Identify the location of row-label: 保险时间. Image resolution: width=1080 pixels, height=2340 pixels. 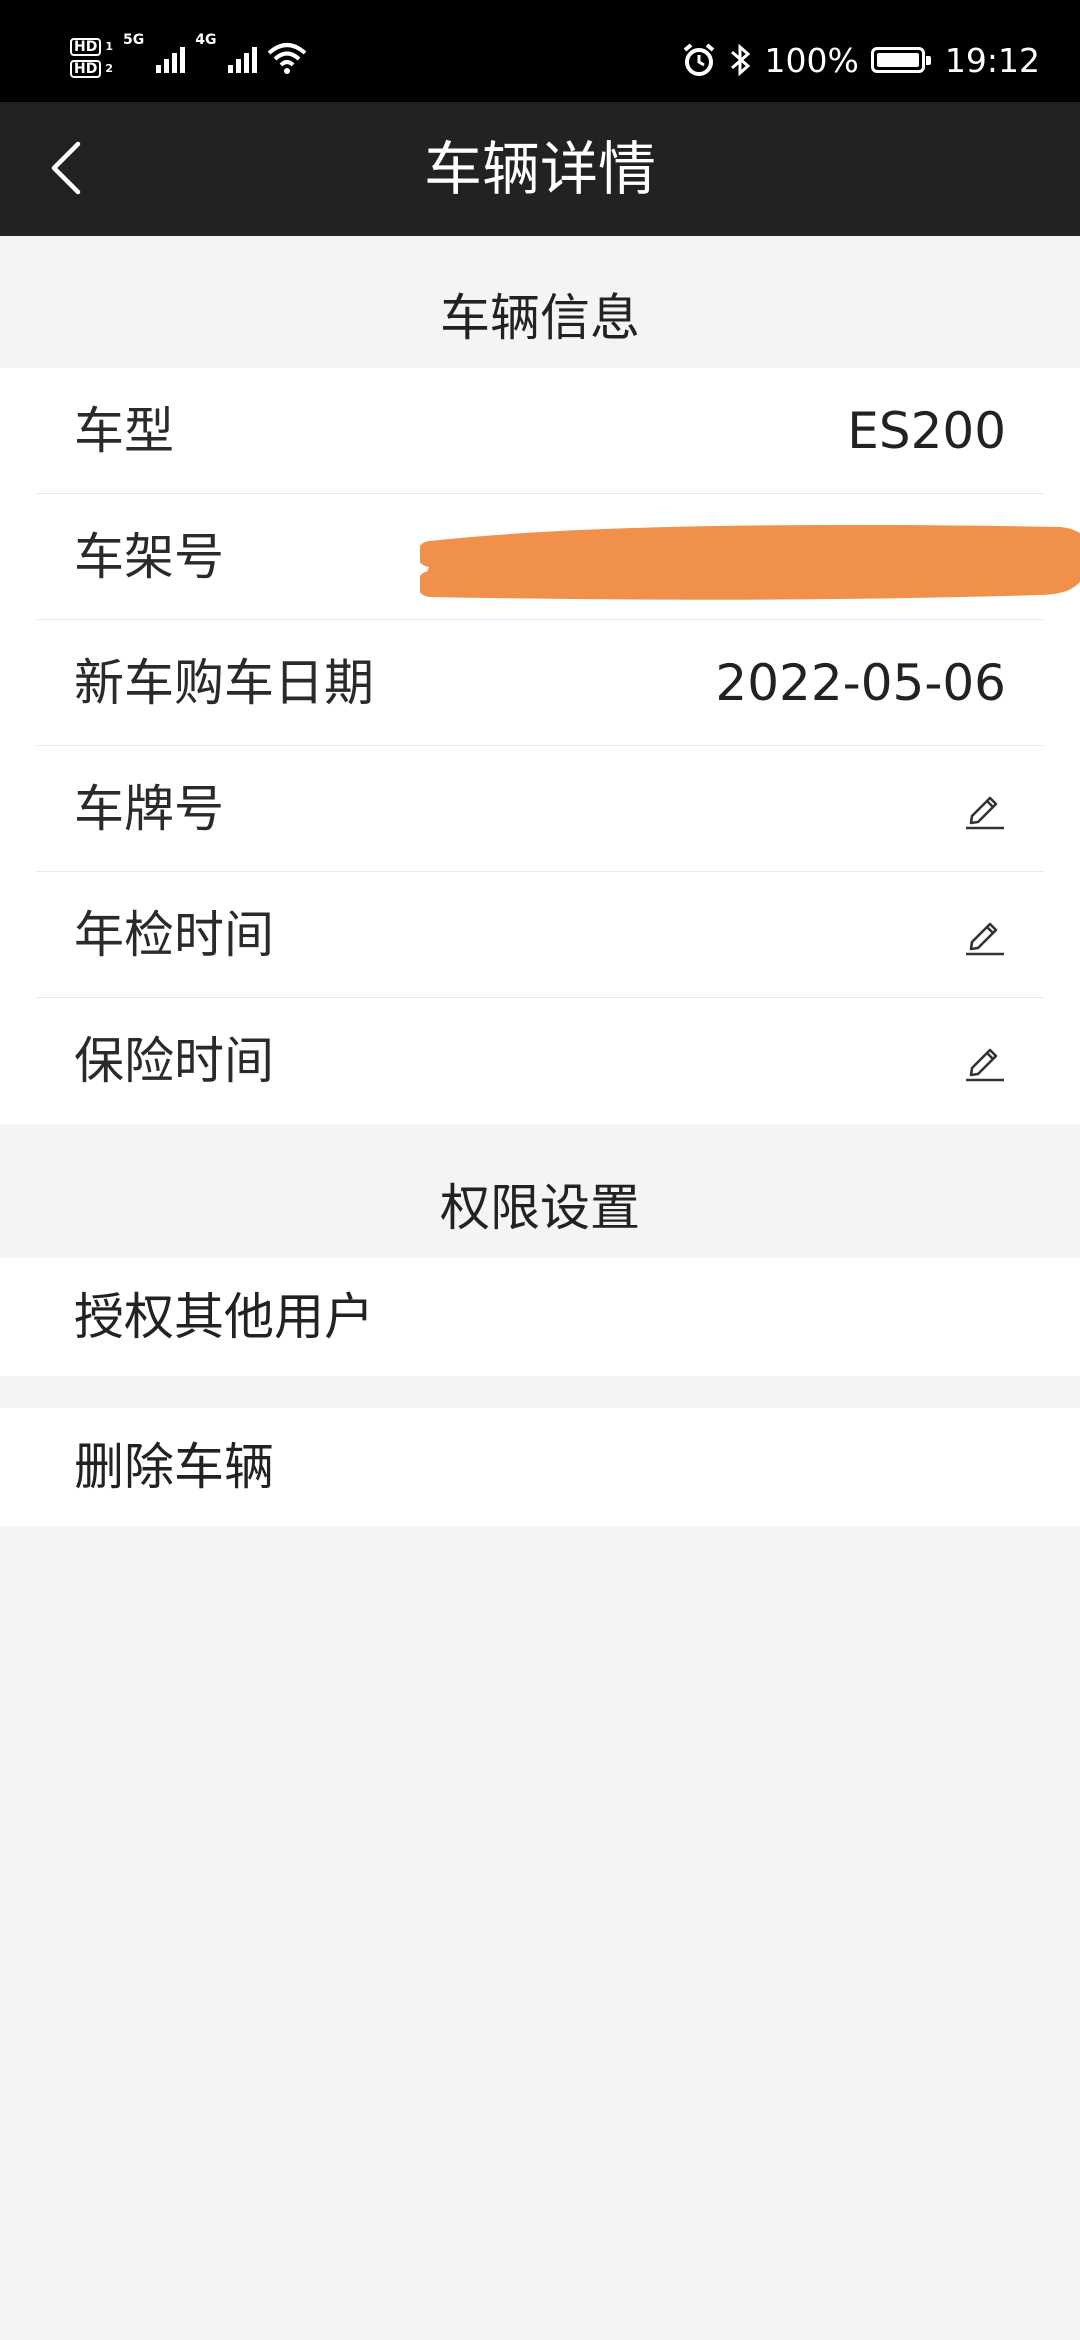
(174, 1061).